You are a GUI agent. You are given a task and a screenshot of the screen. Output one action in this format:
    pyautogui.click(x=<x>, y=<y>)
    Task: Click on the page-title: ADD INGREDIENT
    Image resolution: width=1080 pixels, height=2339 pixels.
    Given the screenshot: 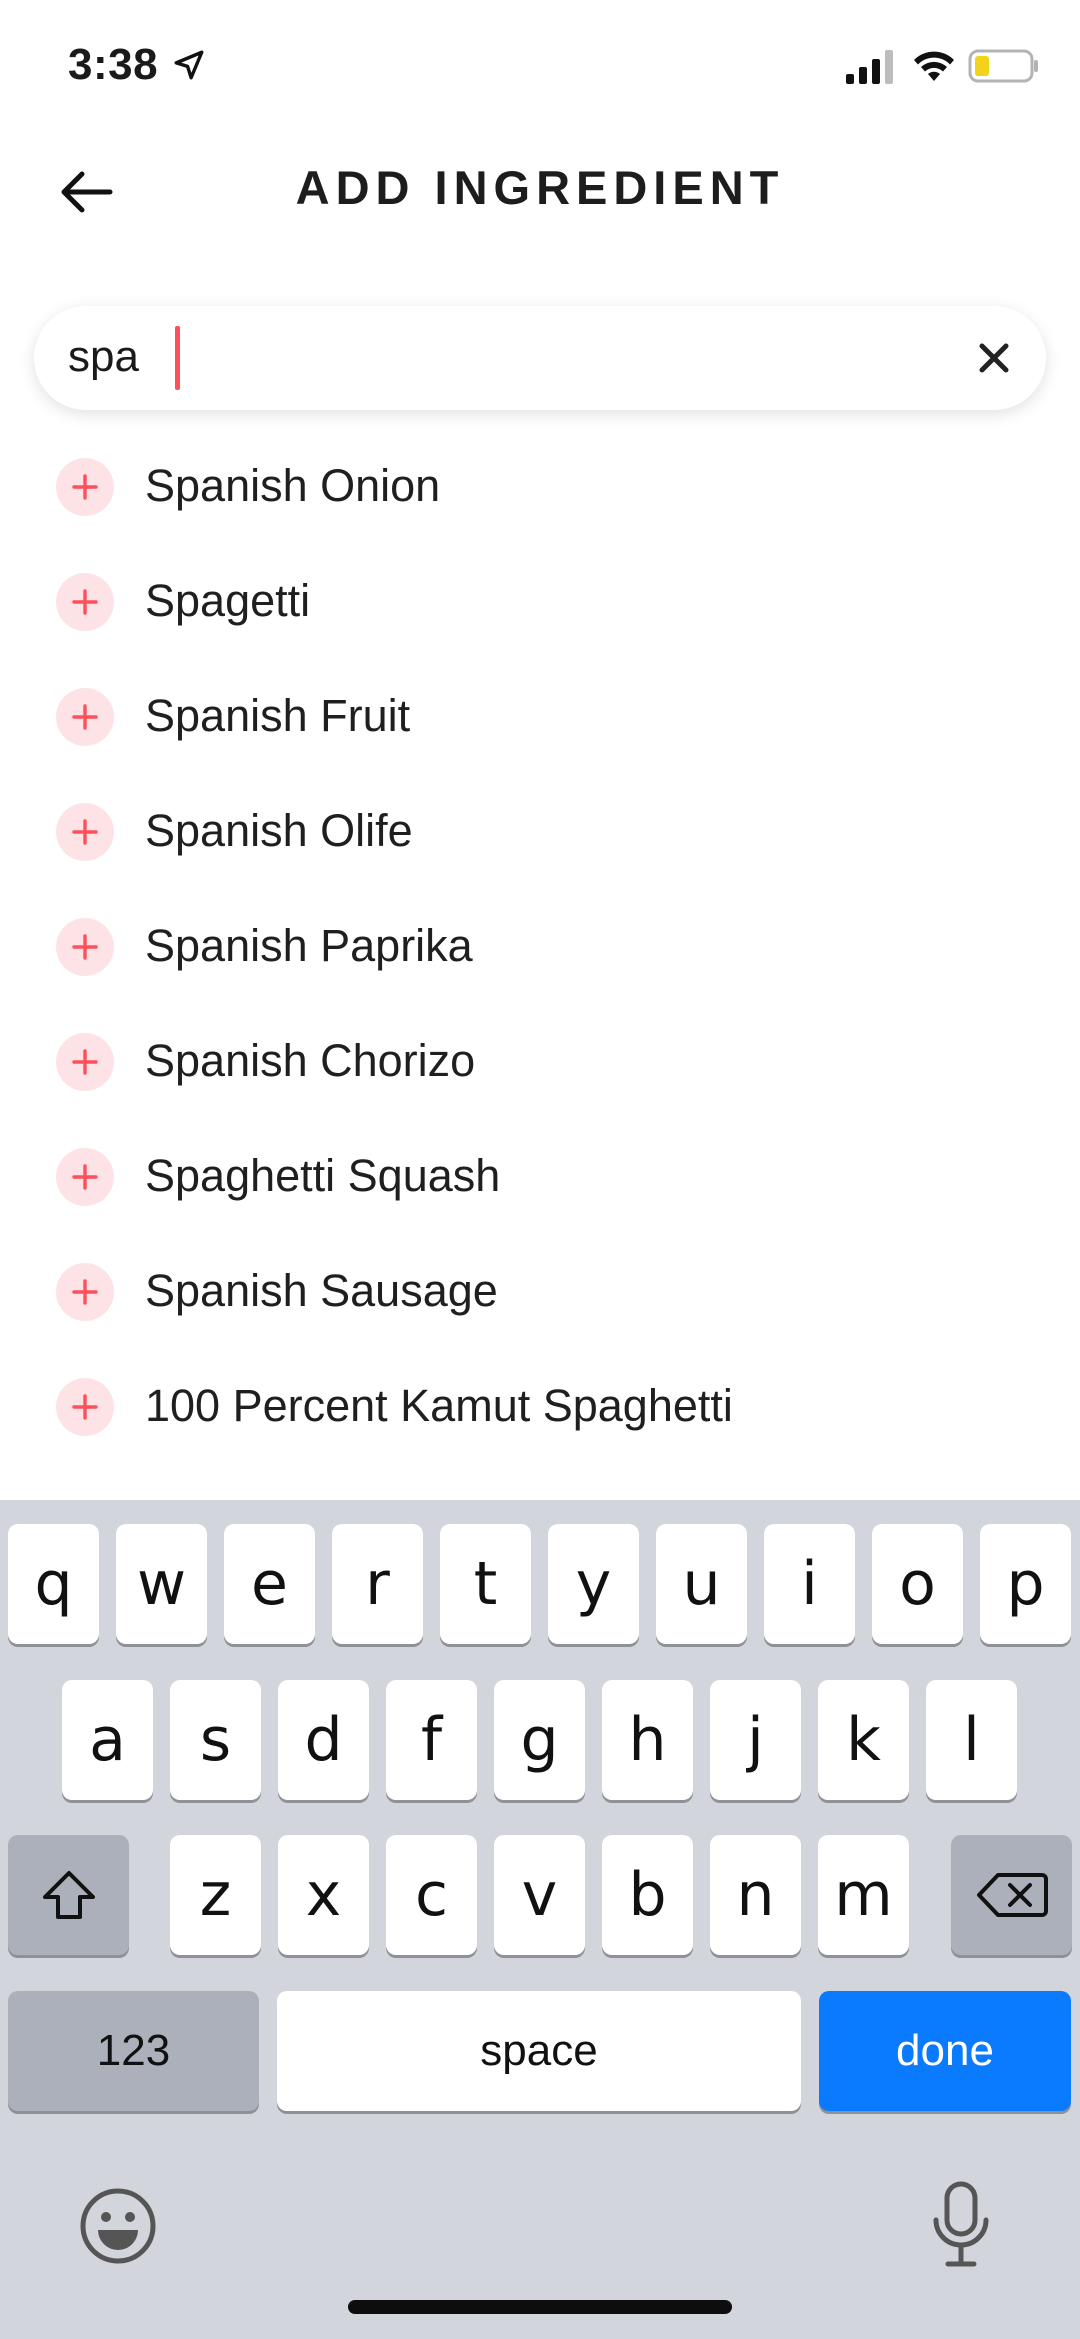 What is the action you would take?
    pyautogui.click(x=540, y=187)
    